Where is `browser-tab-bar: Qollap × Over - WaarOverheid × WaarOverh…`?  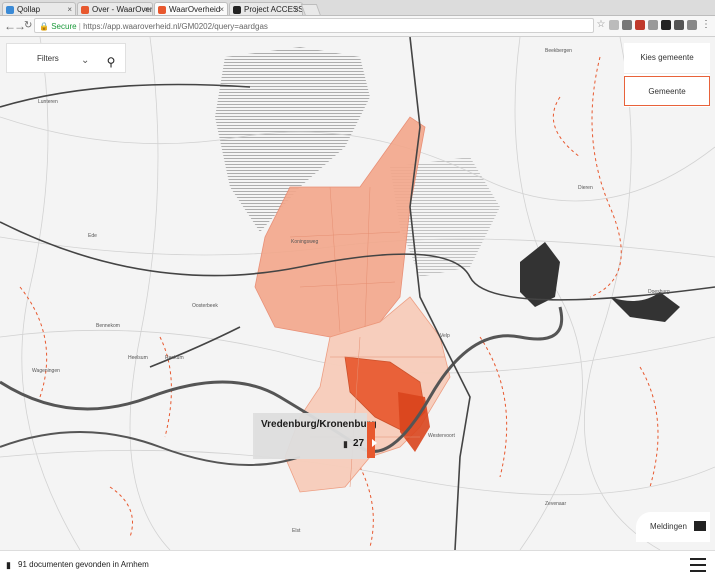 browser-tab-bar: Qollap × Over - WaarOverheid × WaarOverh… is located at coordinates (357, 8).